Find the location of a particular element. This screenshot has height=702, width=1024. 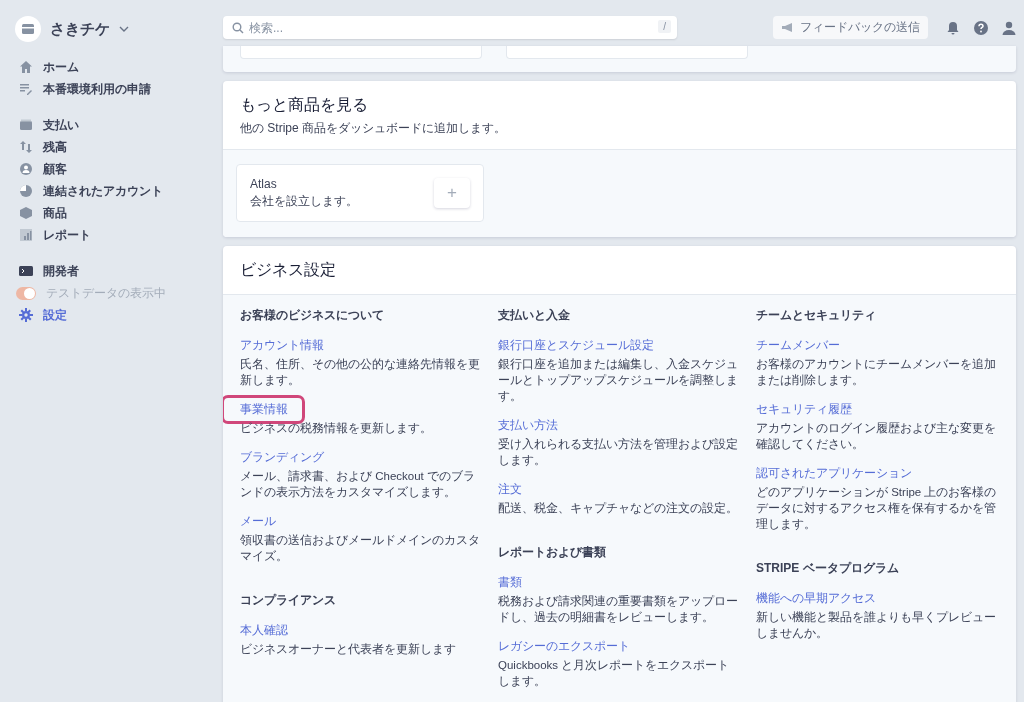

settings-link: レガシーのエクスポート is located at coordinates (564, 646).